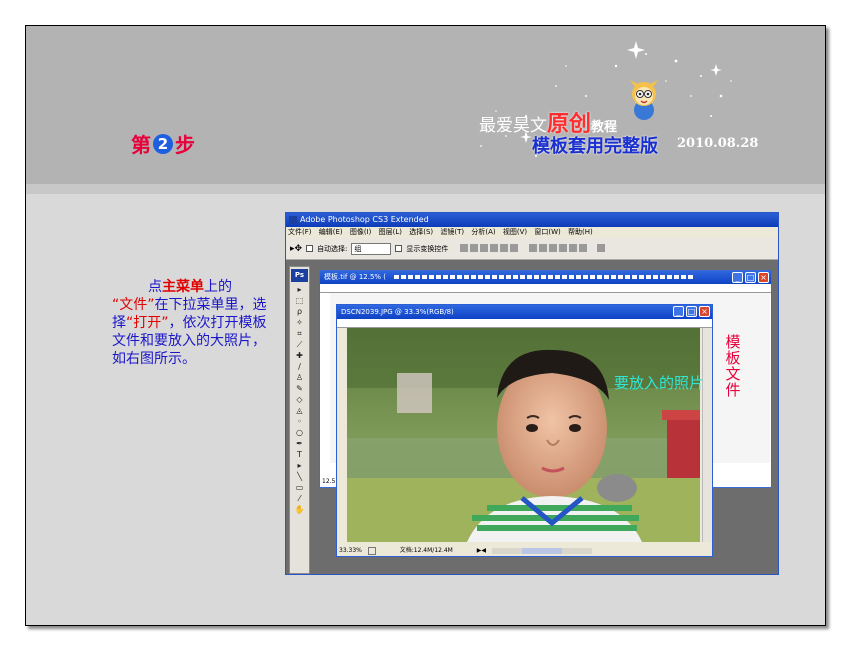 This screenshot has height=650, width=850. Describe the element at coordinates (299, 443) in the screenshot. I see `pen-tool-icon: ✒` at that location.